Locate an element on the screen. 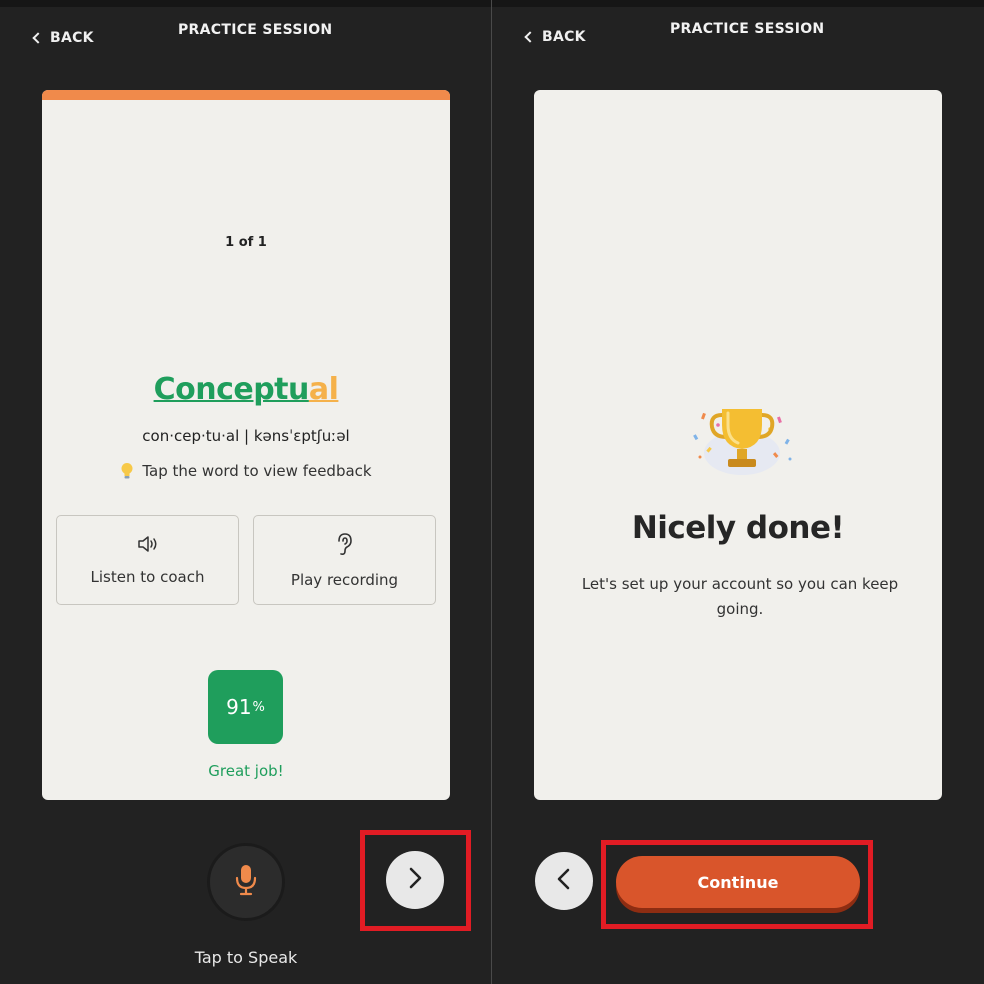  continue-label: Continue is located at coordinates (738, 882).